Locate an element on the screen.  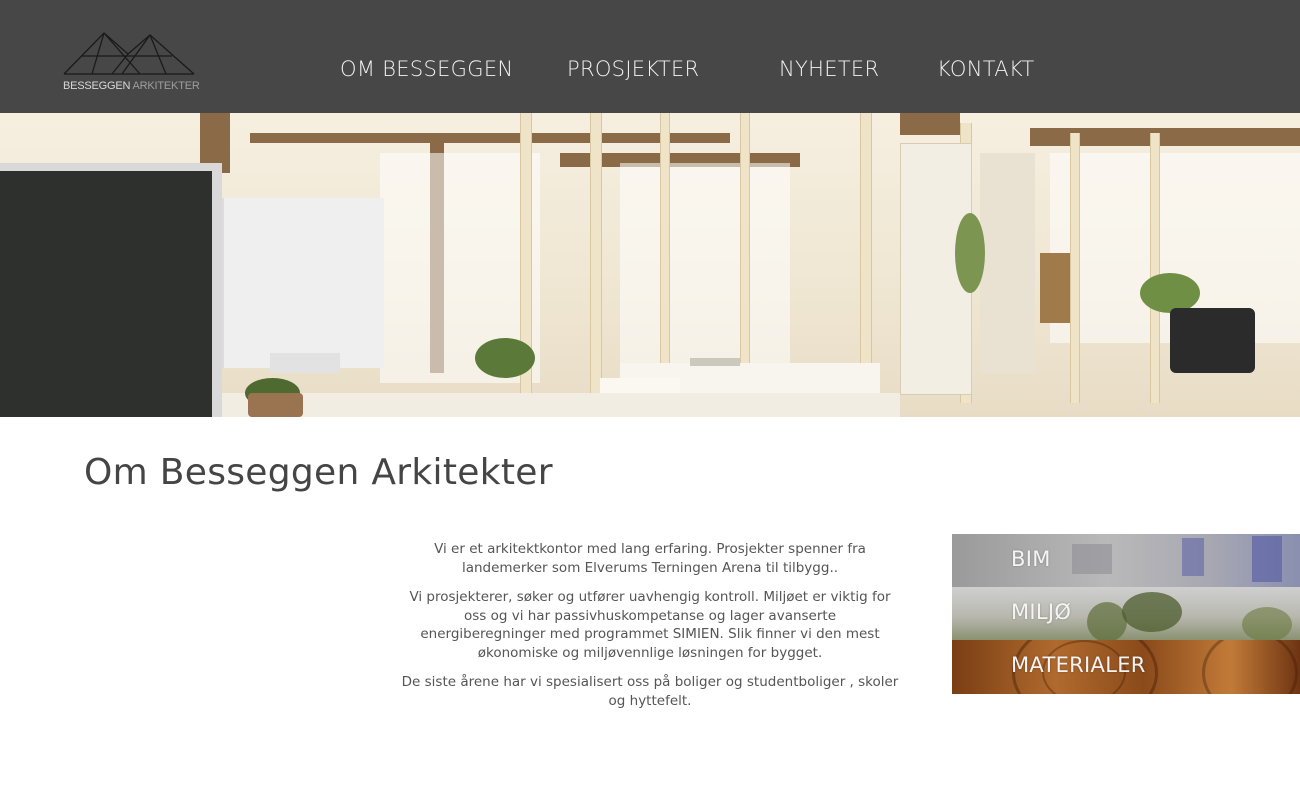
page-title: Om Besseggen Arkitekter is located at coordinates (318, 472).